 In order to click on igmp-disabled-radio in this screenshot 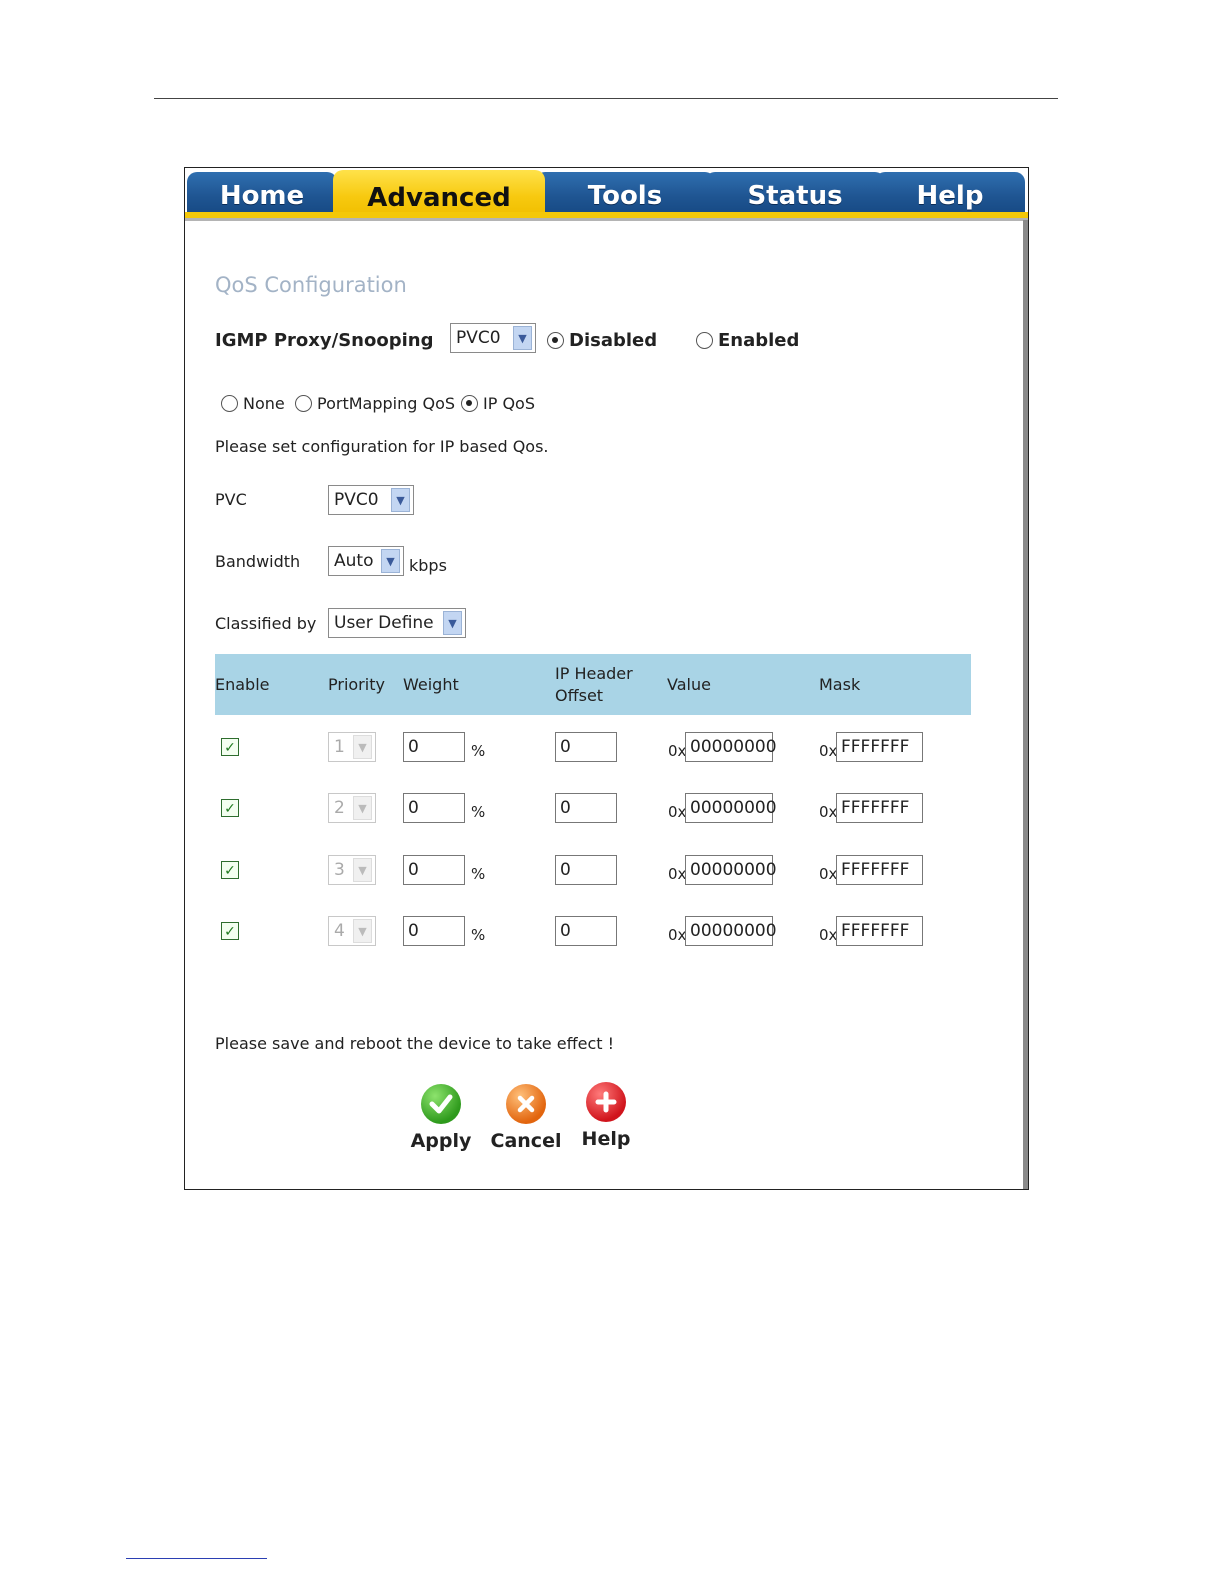, I will do `click(555, 340)`.